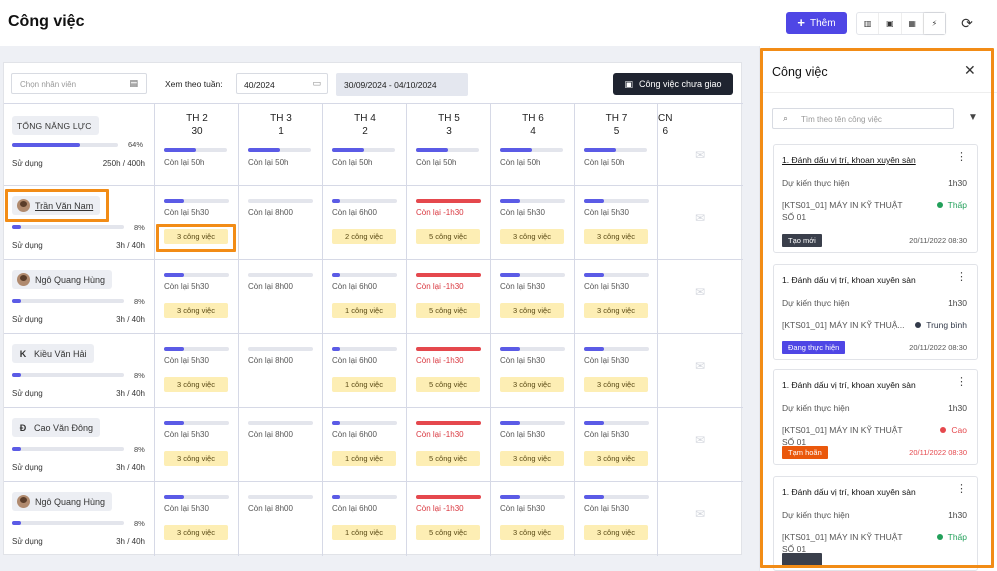 This screenshot has height=571, width=997. What do you see at coordinates (63, 428) in the screenshot?
I see `employee-name: Cao Văn Đông` at bounding box center [63, 428].